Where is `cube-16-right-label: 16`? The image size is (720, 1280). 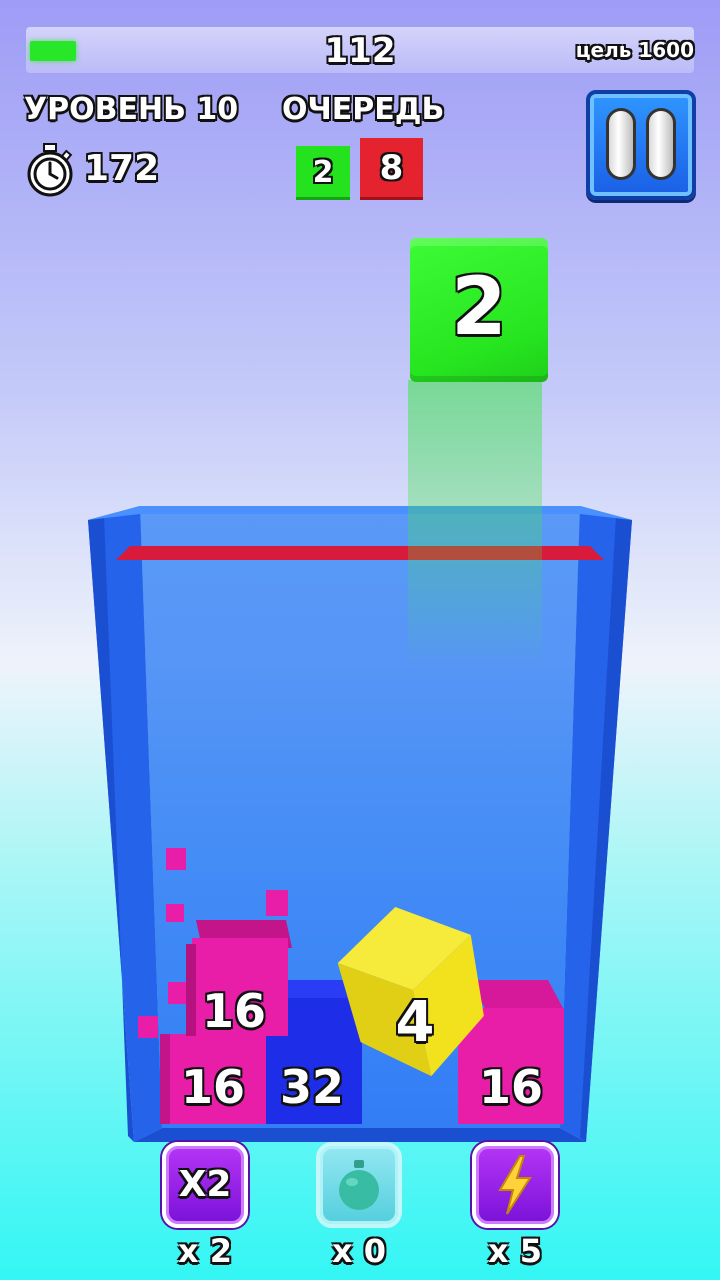
cube-16-right-label: 16 is located at coordinates (510, 1087).